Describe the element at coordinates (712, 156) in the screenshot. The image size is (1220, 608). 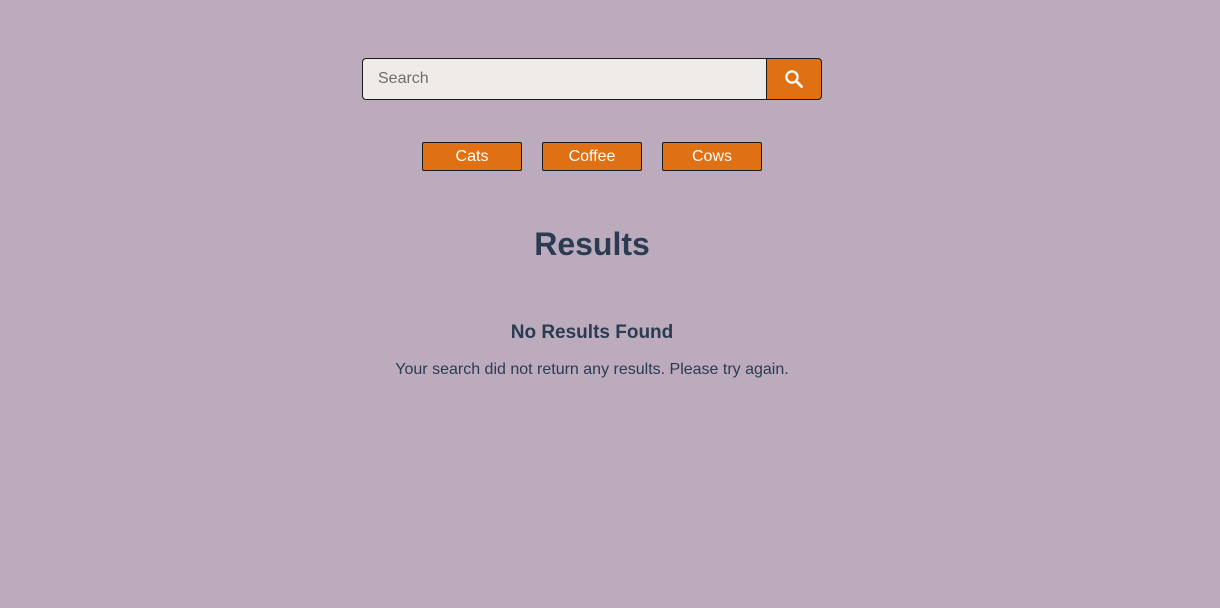
I see `tag-button-cows: Cows` at that location.